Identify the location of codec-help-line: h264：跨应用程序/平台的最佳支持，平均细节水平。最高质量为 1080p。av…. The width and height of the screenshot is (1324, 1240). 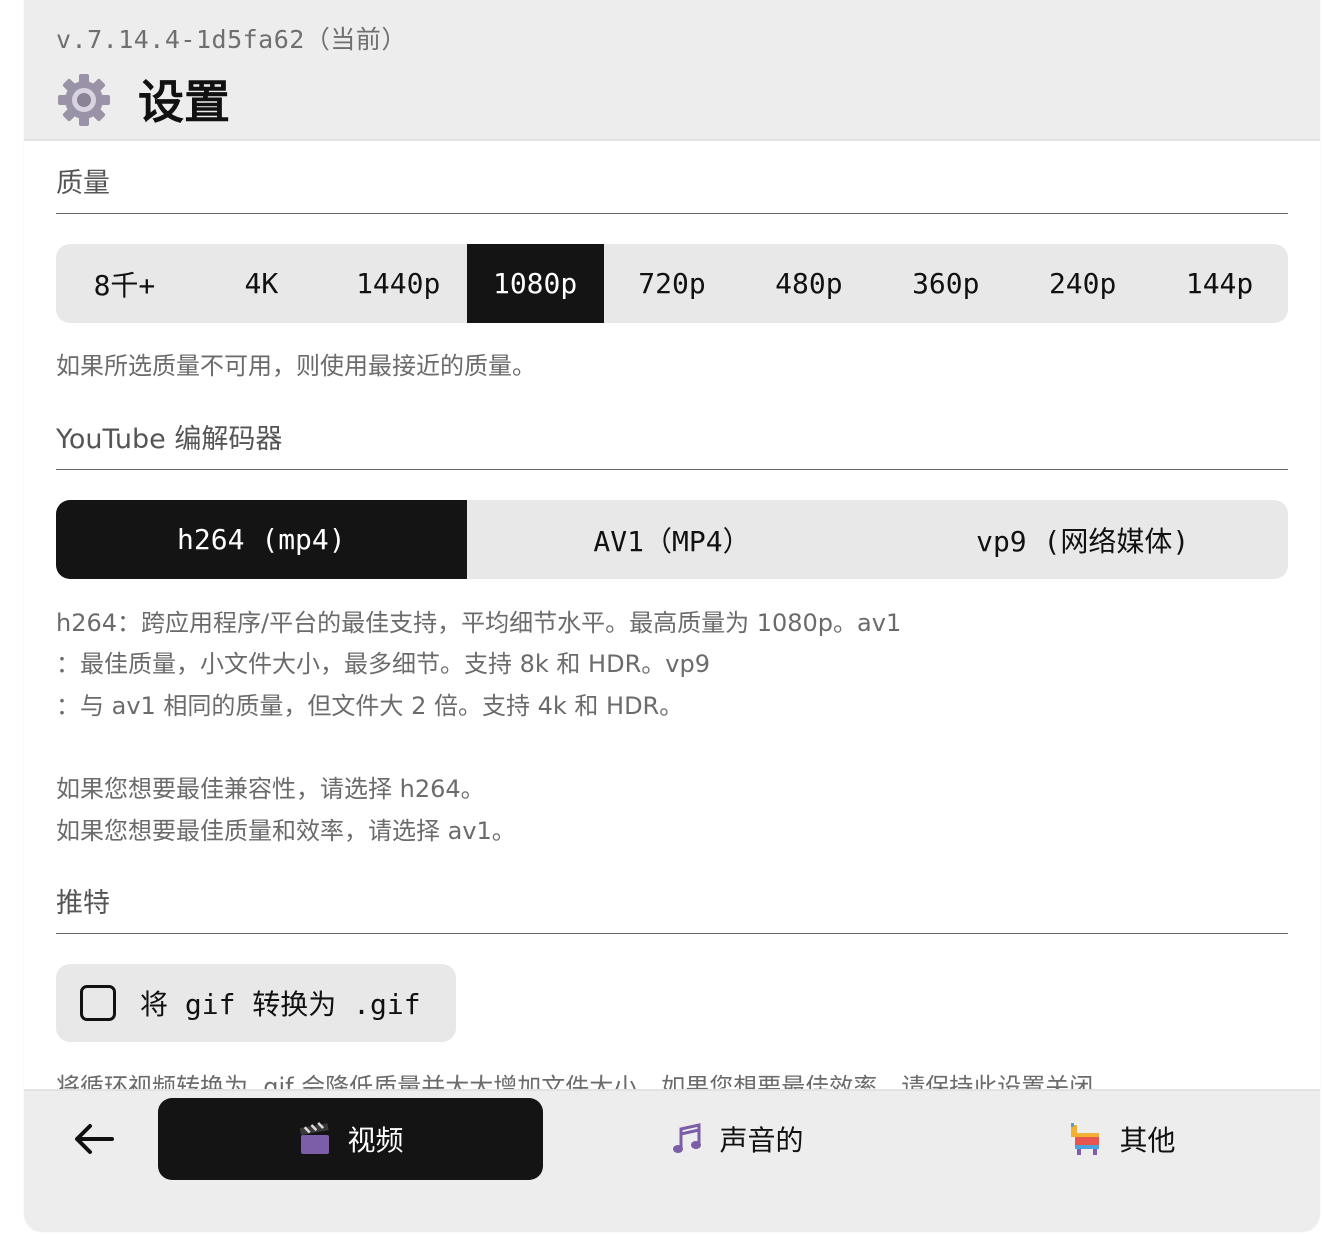
(479, 623).